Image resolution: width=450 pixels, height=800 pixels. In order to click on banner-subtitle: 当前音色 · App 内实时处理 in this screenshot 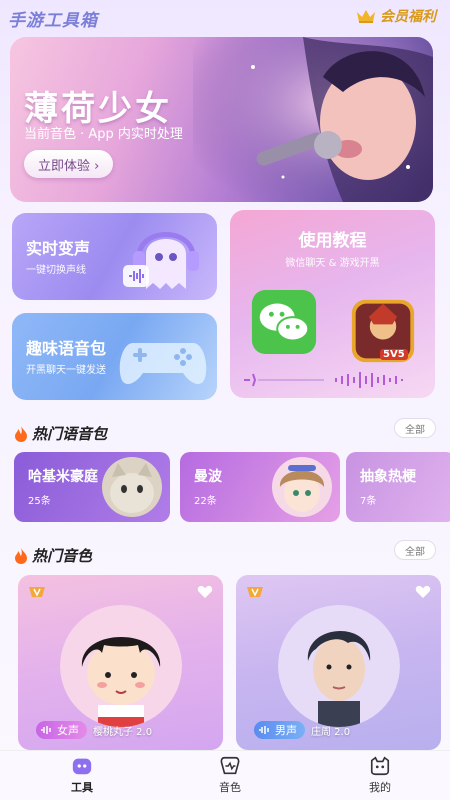, I will do `click(103, 134)`.